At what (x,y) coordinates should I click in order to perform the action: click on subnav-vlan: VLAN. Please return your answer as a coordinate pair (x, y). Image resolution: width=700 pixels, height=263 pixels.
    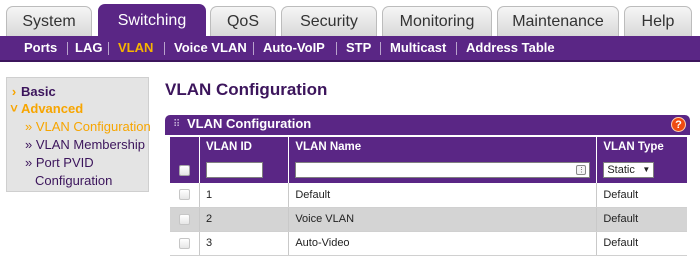
    Looking at the image, I should click on (135, 48).